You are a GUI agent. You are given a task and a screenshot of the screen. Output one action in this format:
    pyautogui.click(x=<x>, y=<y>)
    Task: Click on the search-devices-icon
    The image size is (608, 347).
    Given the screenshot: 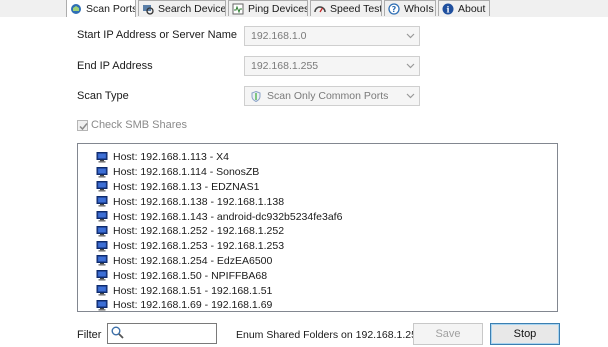 What is the action you would take?
    pyautogui.click(x=148, y=9)
    